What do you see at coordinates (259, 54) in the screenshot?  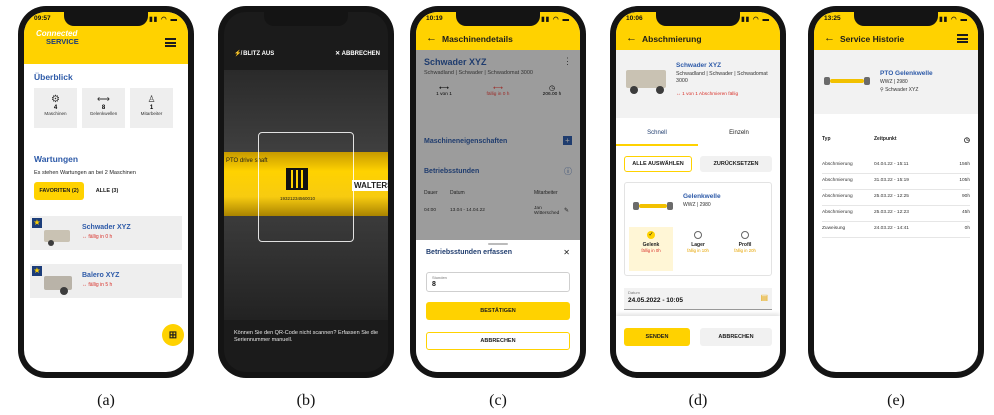 I see `flash-label: BLITZ AUS` at bounding box center [259, 54].